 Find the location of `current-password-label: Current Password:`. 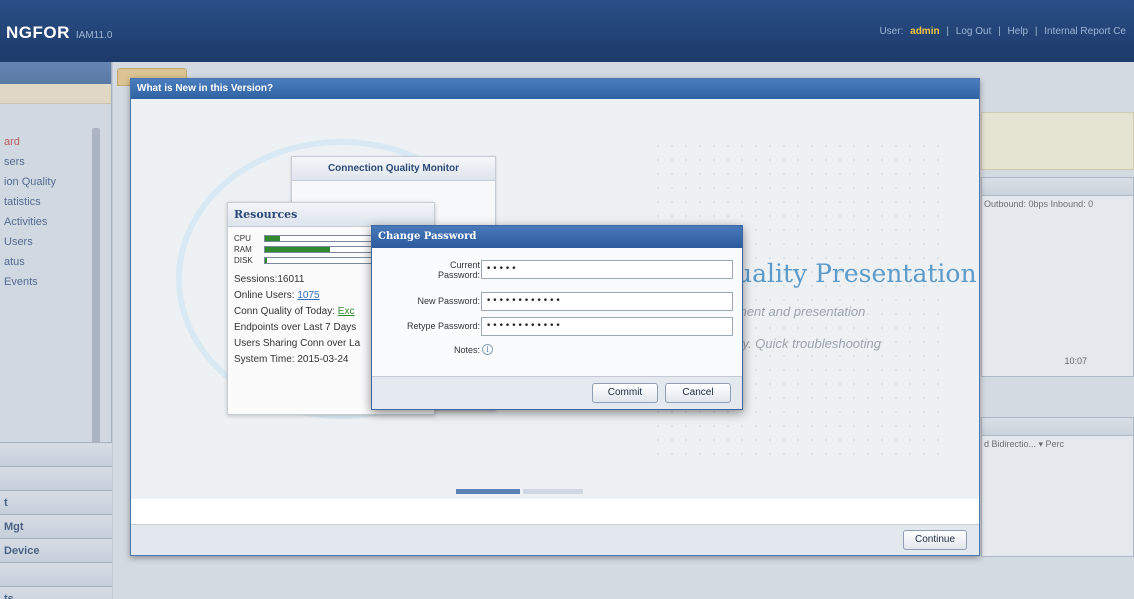

current-password-label: Current Password: is located at coordinates (459, 270).